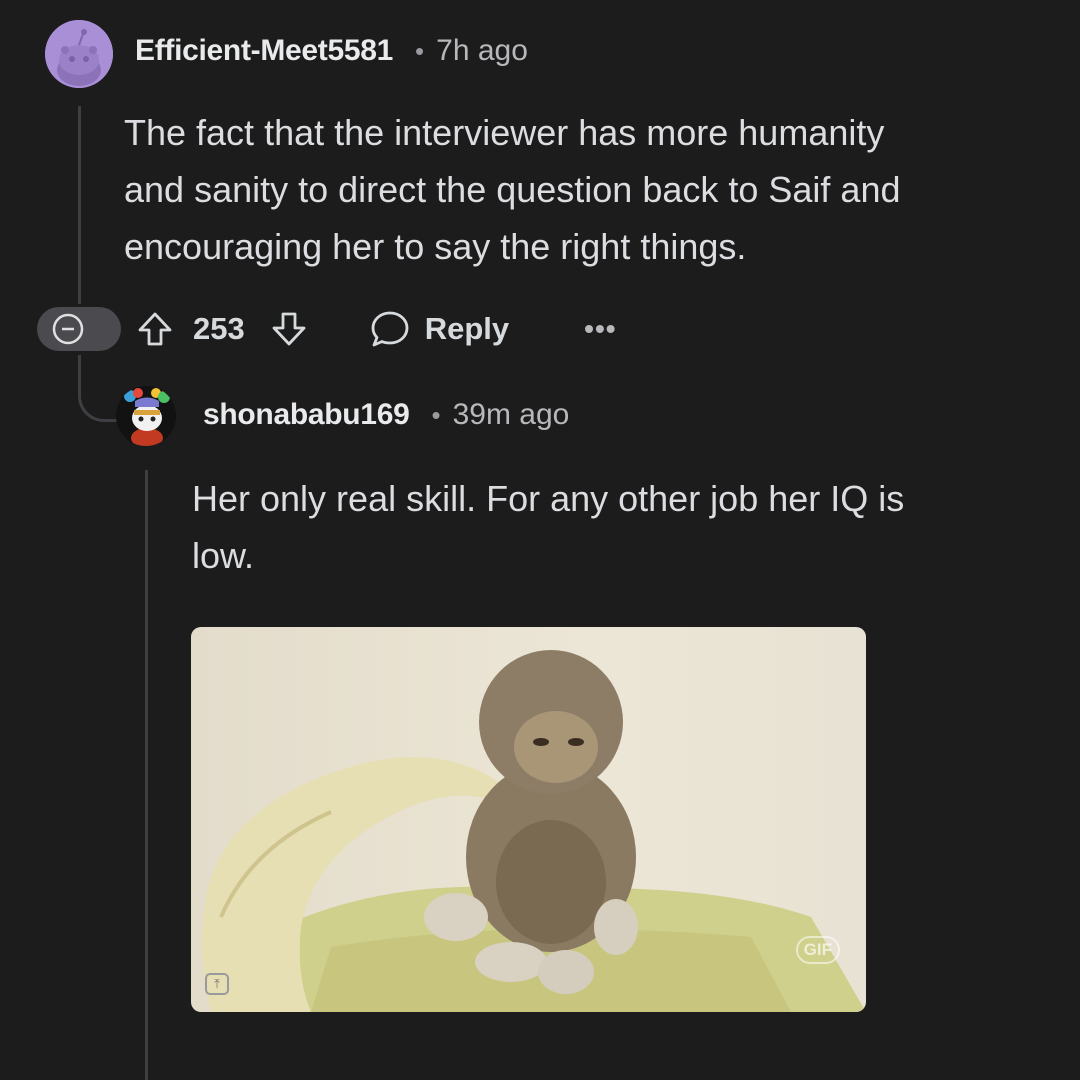  I want to click on upvote-icon, so click(155, 329).